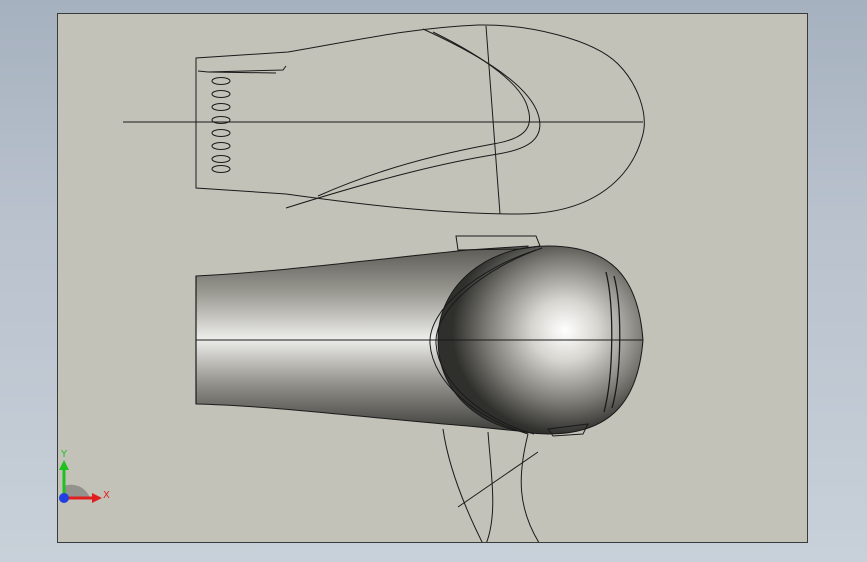  What do you see at coordinates (423, 114) in the screenshot?
I see `top-view-handle-curve-inner` at bounding box center [423, 114].